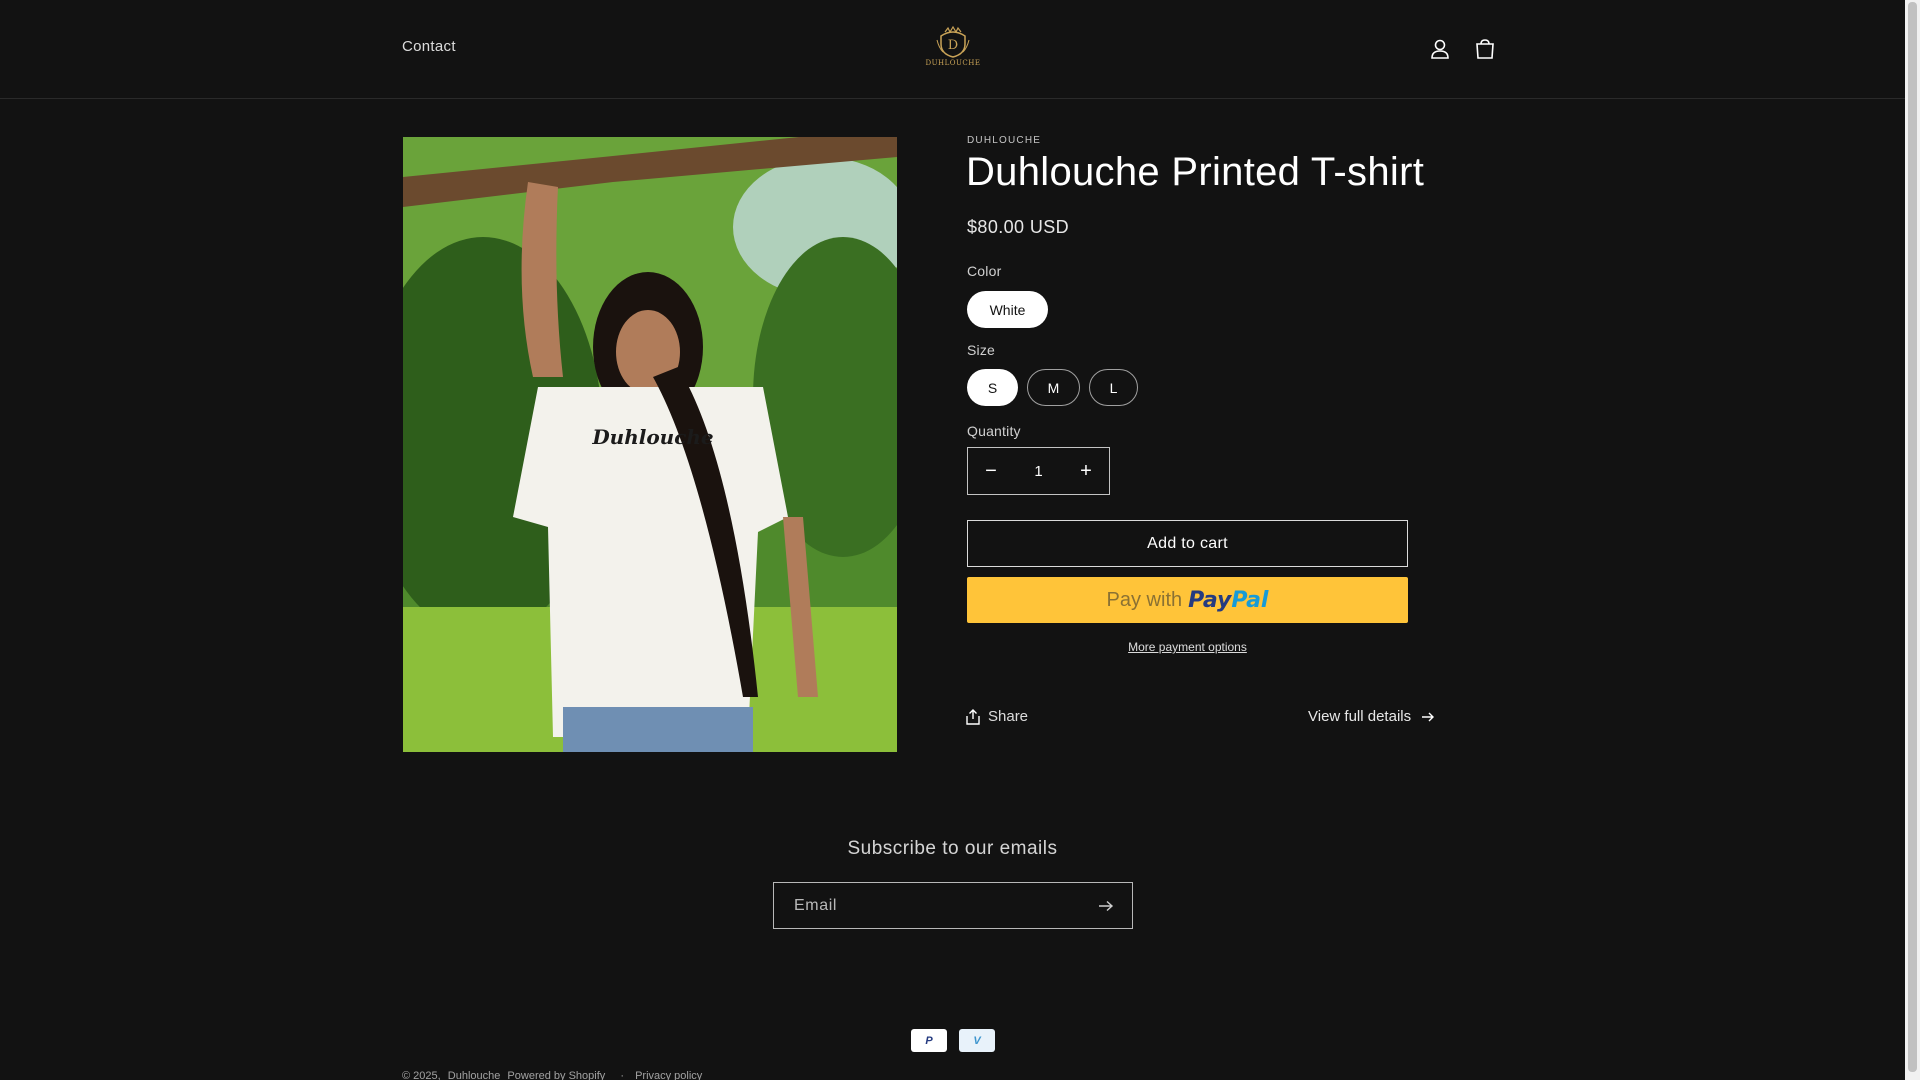  What do you see at coordinates (474, 1075) in the screenshot?
I see `store-name-link: Duhlouche` at bounding box center [474, 1075].